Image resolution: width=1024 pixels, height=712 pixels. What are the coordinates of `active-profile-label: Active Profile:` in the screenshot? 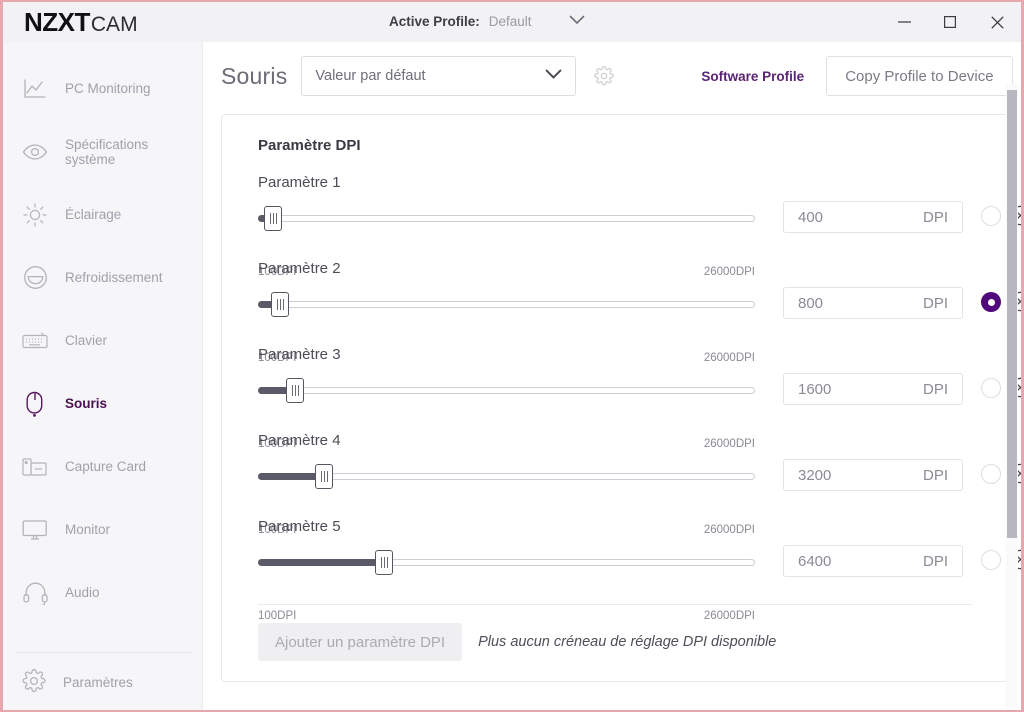 It's located at (434, 21).